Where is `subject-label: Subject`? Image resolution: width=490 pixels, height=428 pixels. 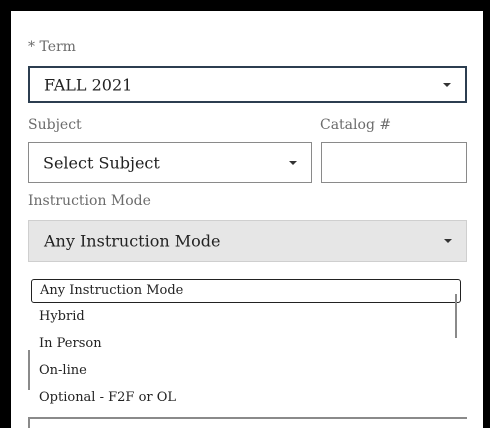 subject-label: Subject is located at coordinates (55, 125).